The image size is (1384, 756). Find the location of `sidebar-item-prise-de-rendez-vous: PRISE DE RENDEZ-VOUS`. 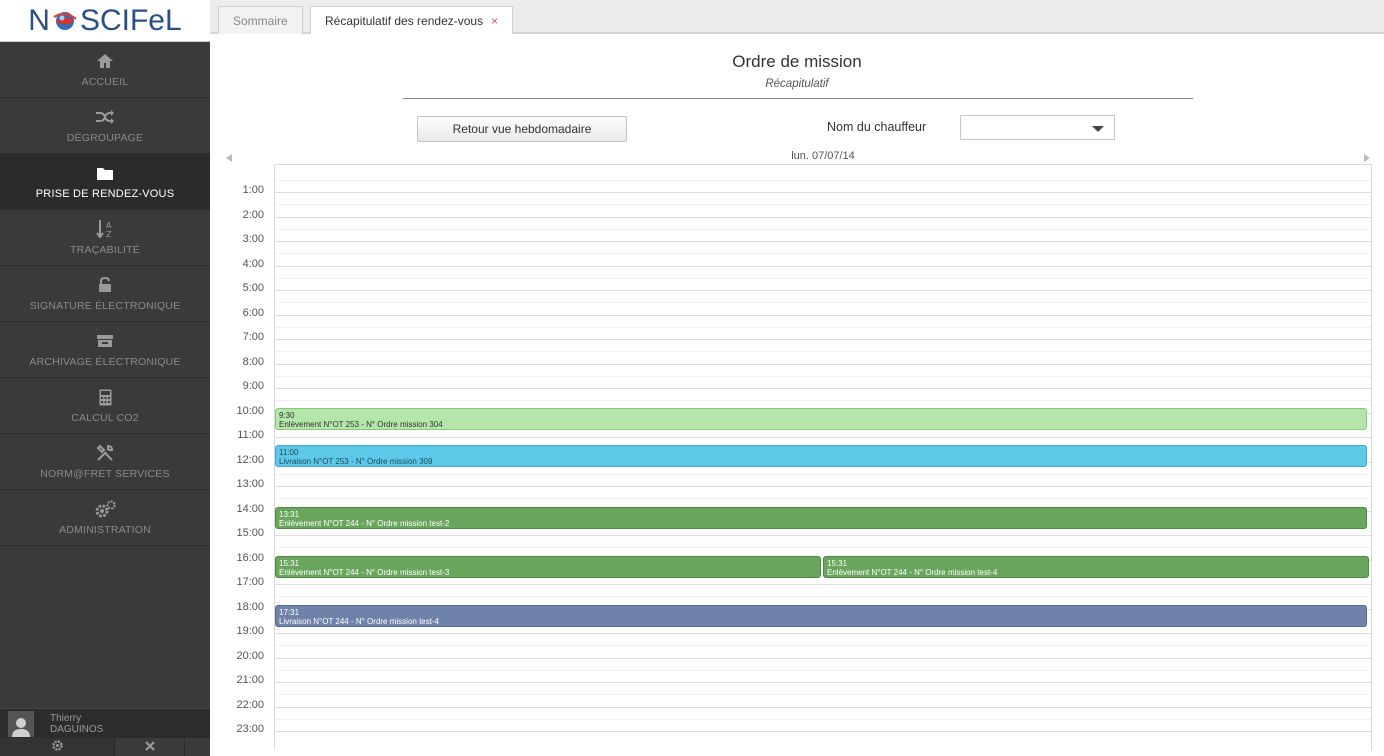

sidebar-item-prise-de-rendez-vous: PRISE DE RENDEZ-VOUS is located at coordinates (105, 182).